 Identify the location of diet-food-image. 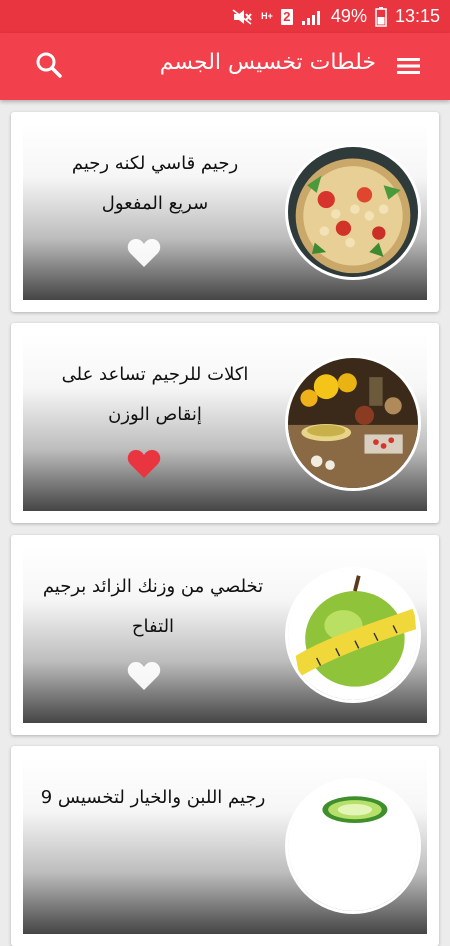
(353, 423).